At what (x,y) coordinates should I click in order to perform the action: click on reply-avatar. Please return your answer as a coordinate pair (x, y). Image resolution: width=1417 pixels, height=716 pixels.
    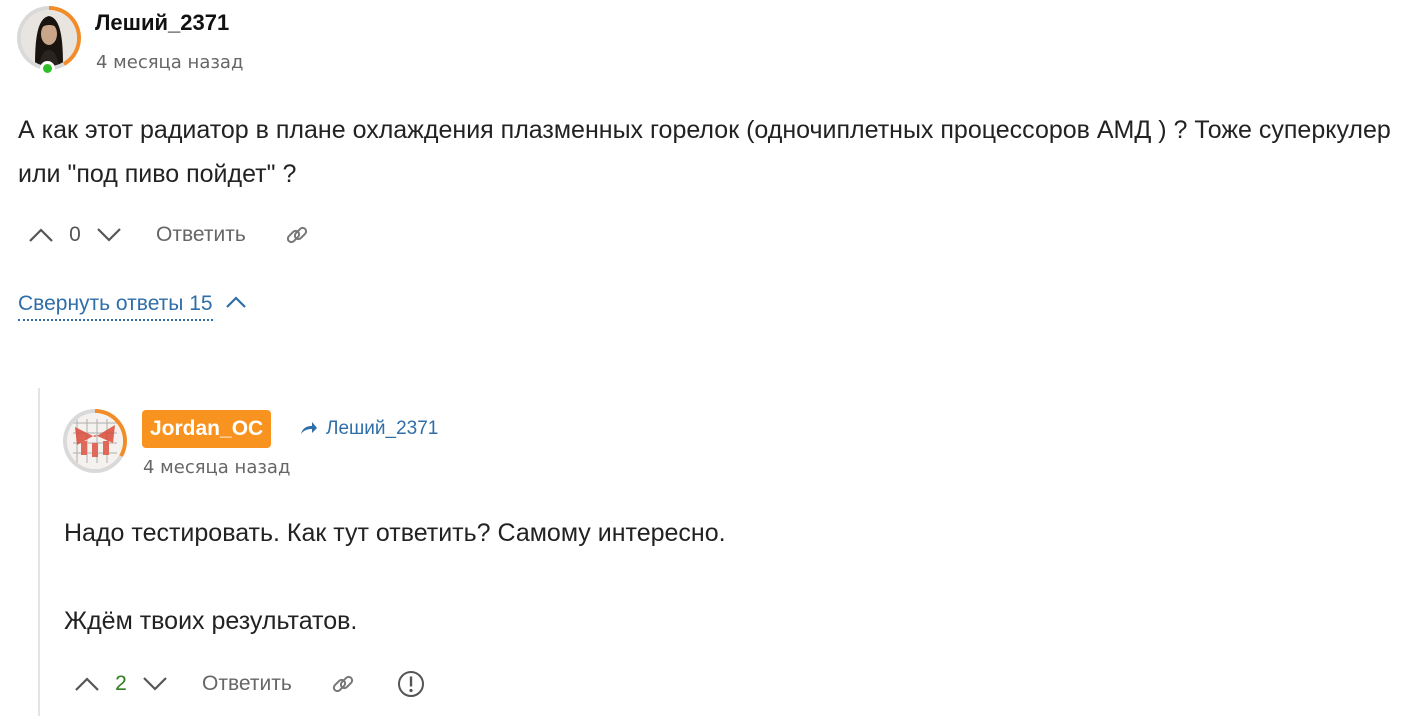
    Looking at the image, I should click on (95, 441).